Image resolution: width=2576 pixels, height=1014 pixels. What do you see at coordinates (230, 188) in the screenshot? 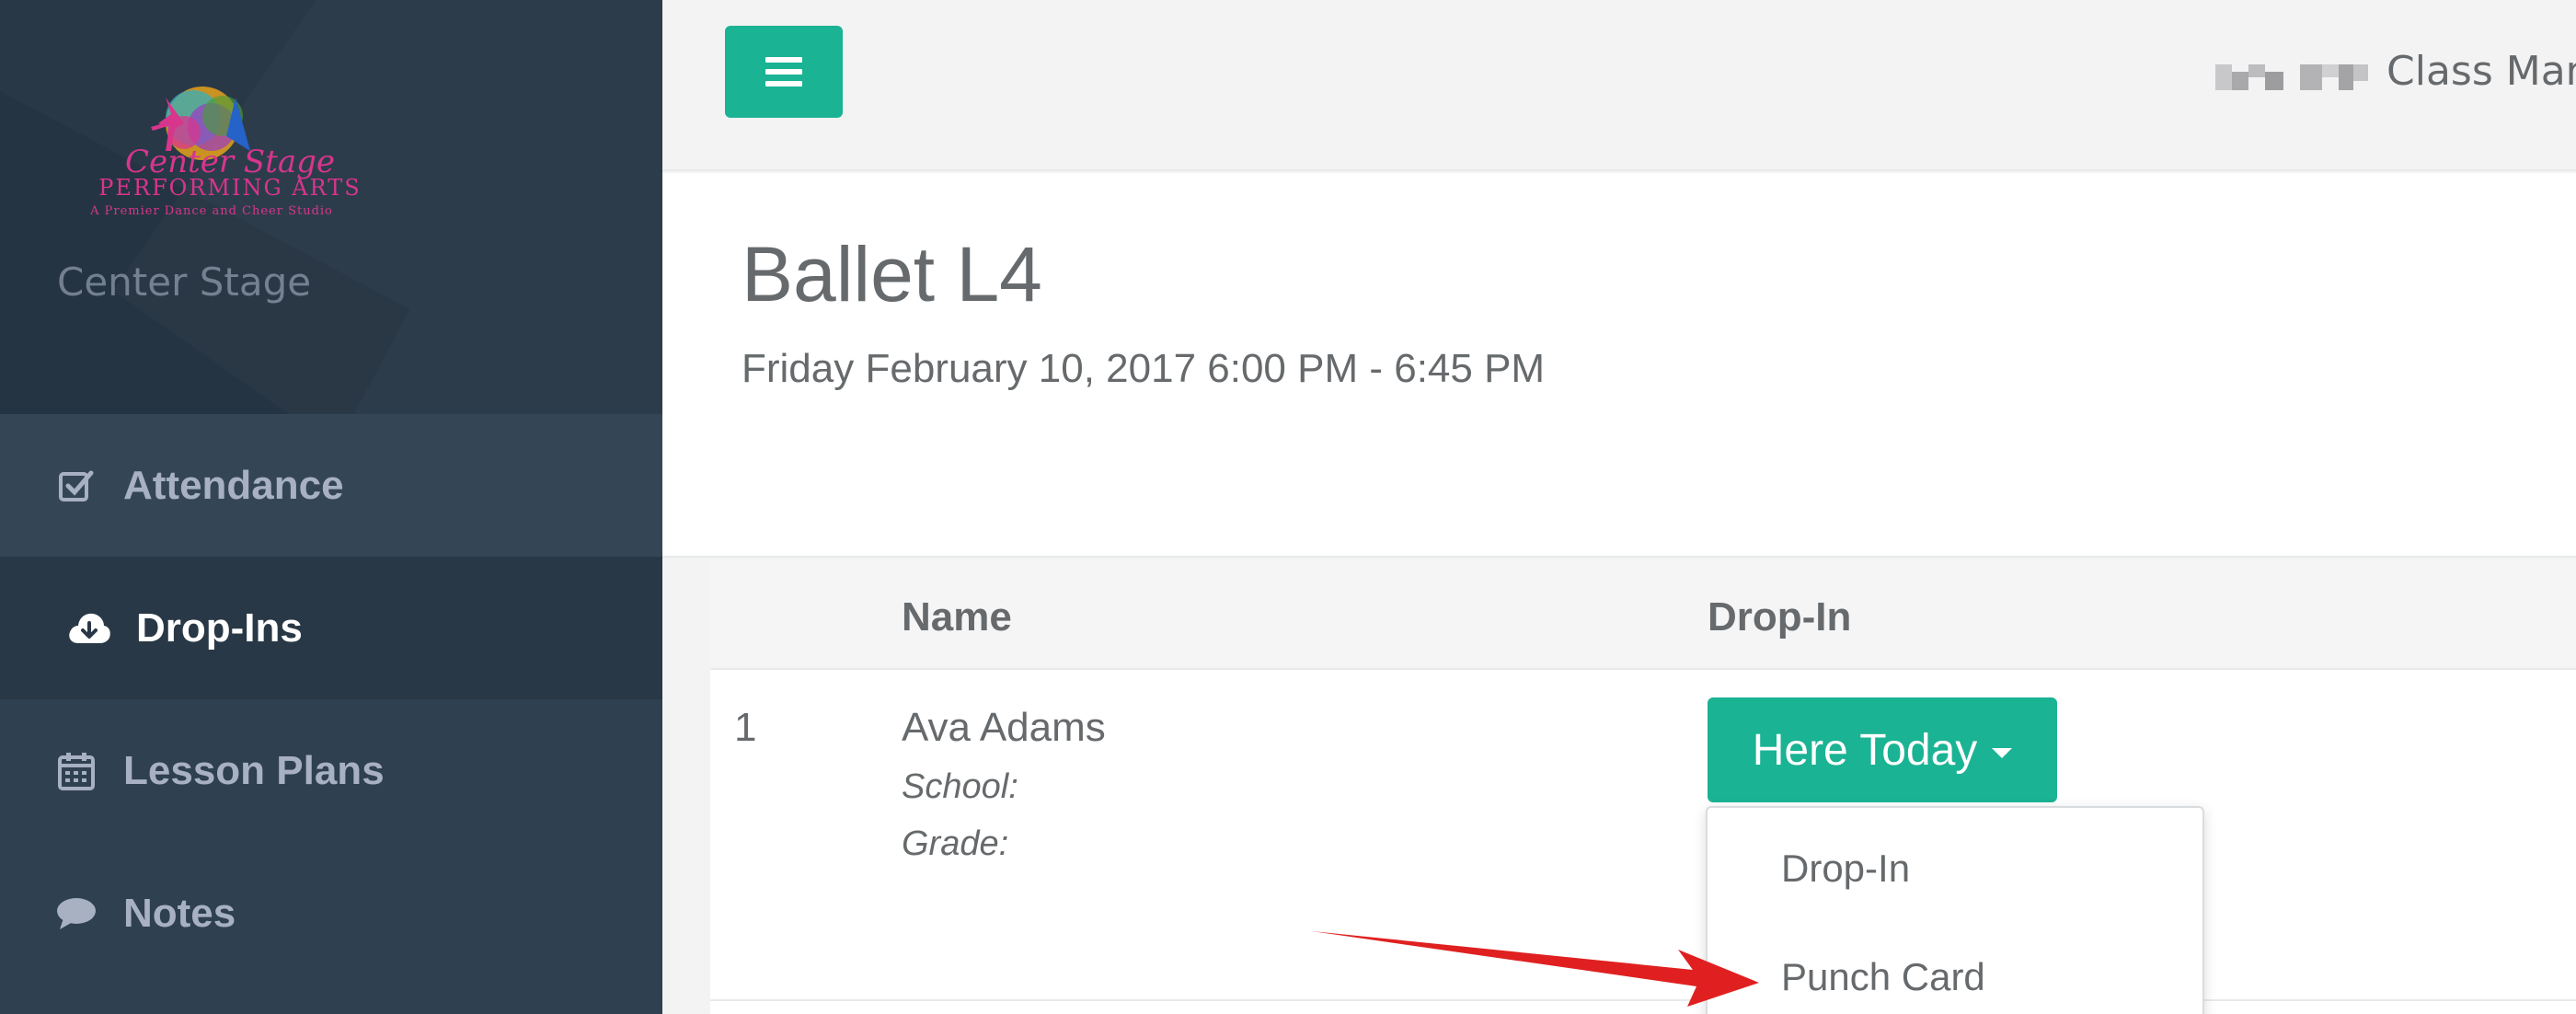
I see `logo-subtitle: PERFORMING ARTS` at bounding box center [230, 188].